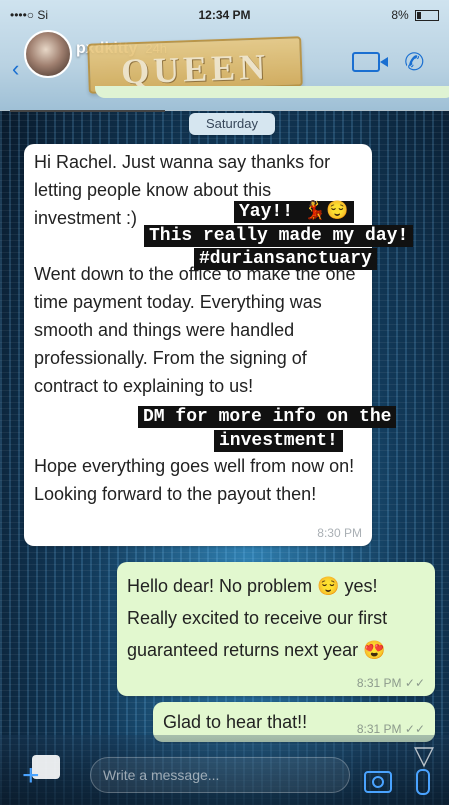 The height and width of the screenshot is (805, 449). I want to click on video-call-icon, so click(370, 62).